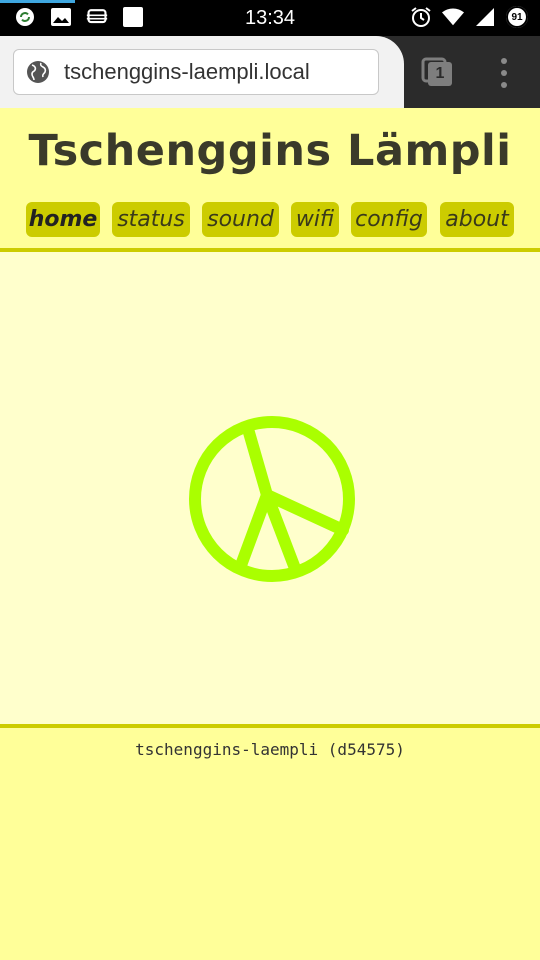  I want to click on address-bar: tschenggins-laempli.local, so click(196, 72).